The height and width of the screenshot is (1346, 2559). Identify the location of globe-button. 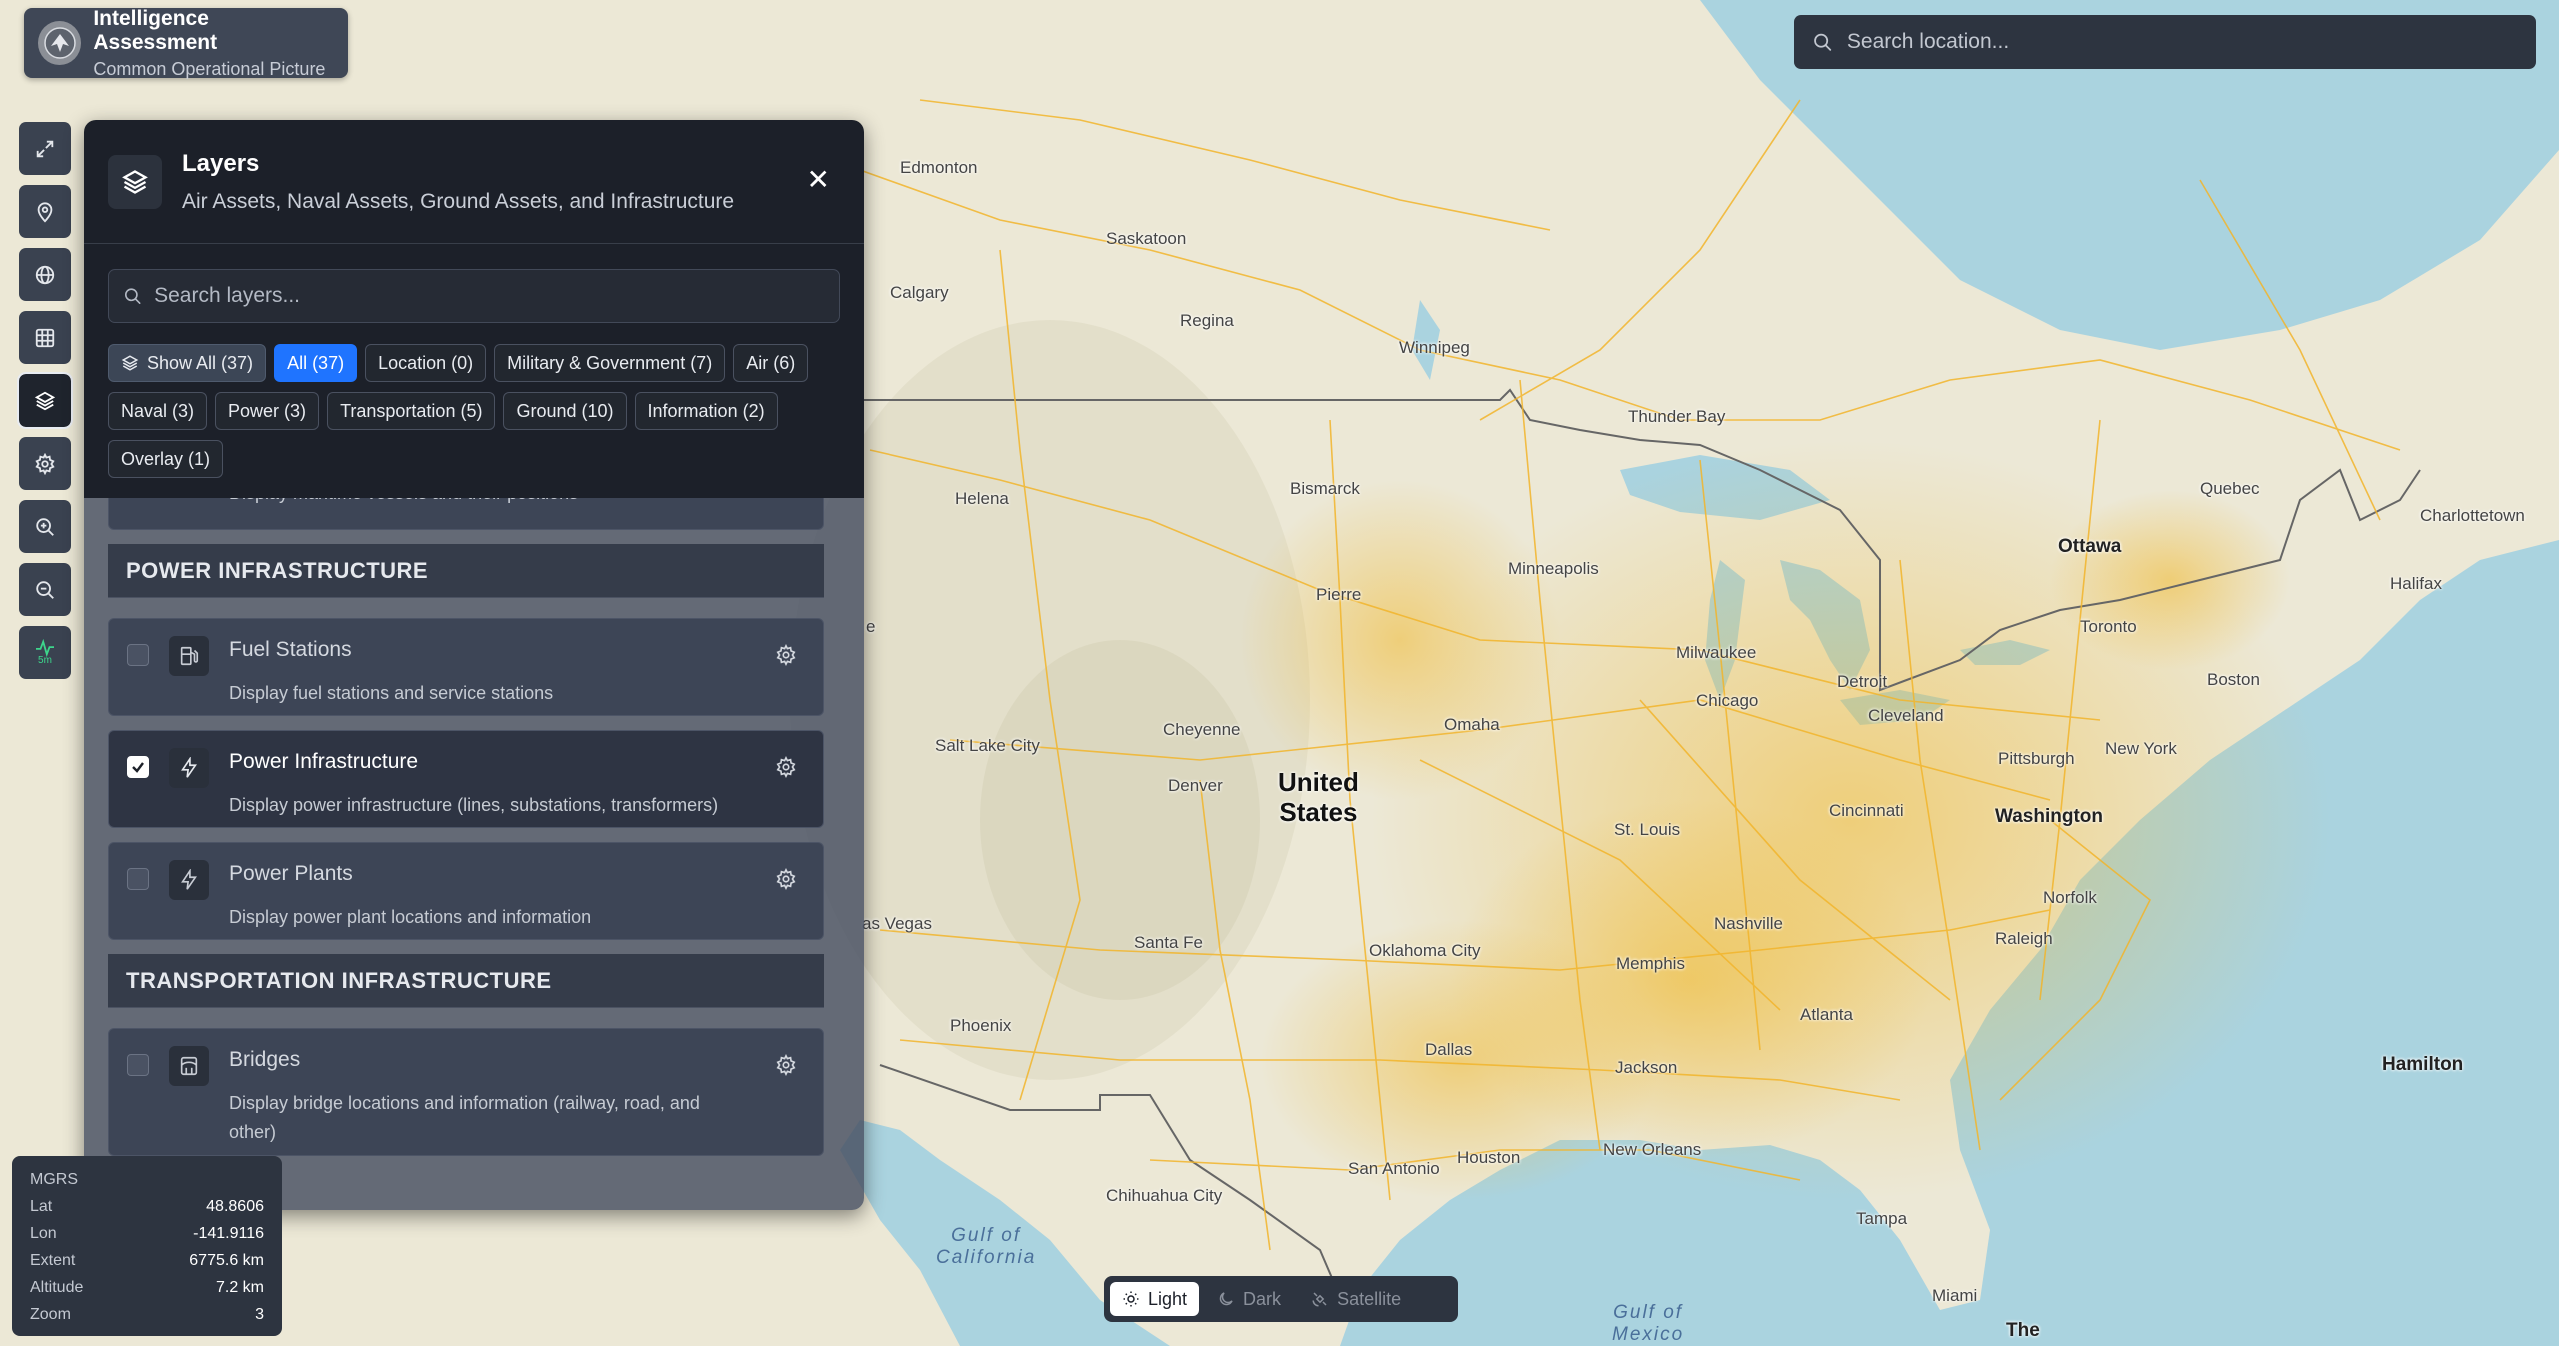
(45, 274).